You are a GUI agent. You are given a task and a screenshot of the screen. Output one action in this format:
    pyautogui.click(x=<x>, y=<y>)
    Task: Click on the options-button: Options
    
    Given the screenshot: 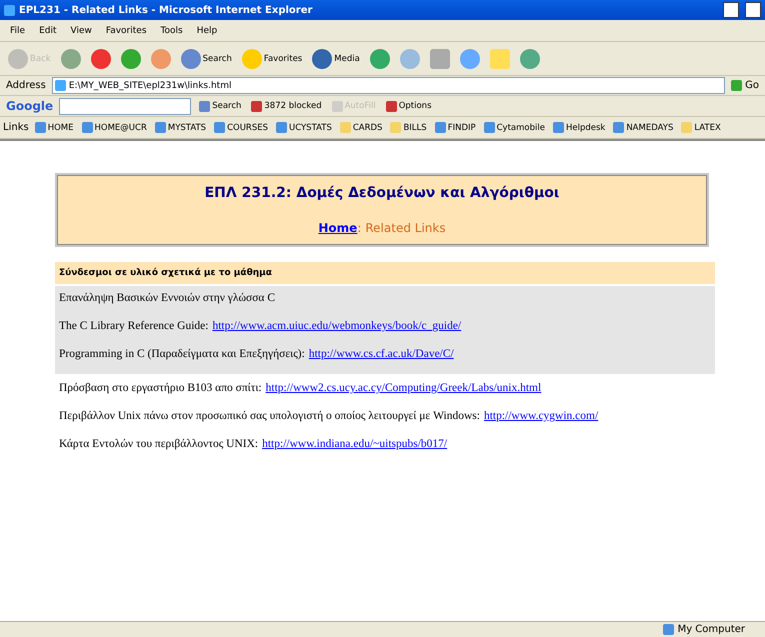 What is the action you would take?
    pyautogui.click(x=409, y=106)
    